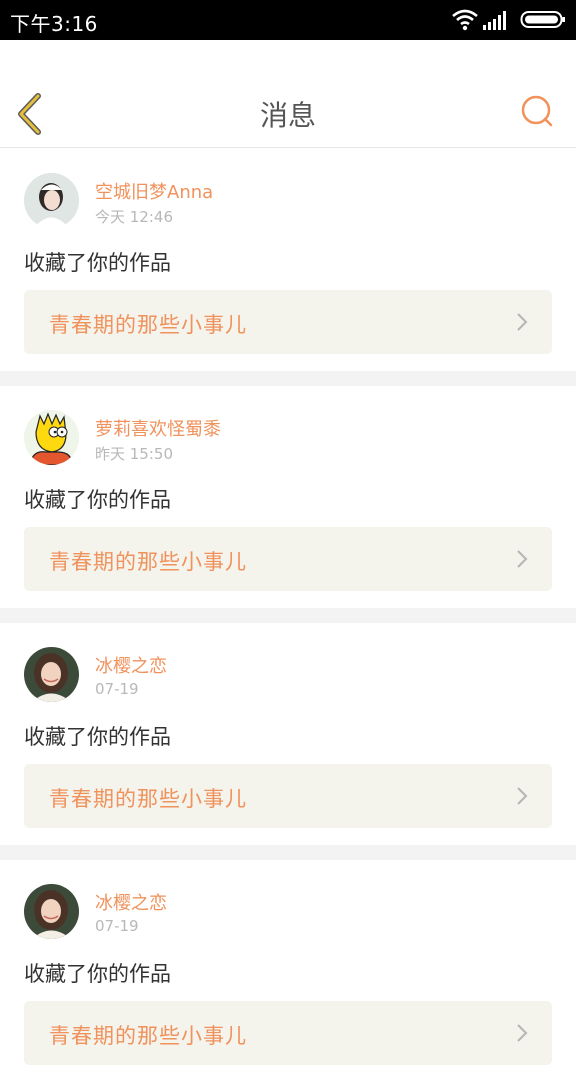 Image resolution: width=576 pixels, height=1082 pixels. What do you see at coordinates (158, 428) in the screenshot?
I see `username: 萝莉喜欢怪蜀黍` at bounding box center [158, 428].